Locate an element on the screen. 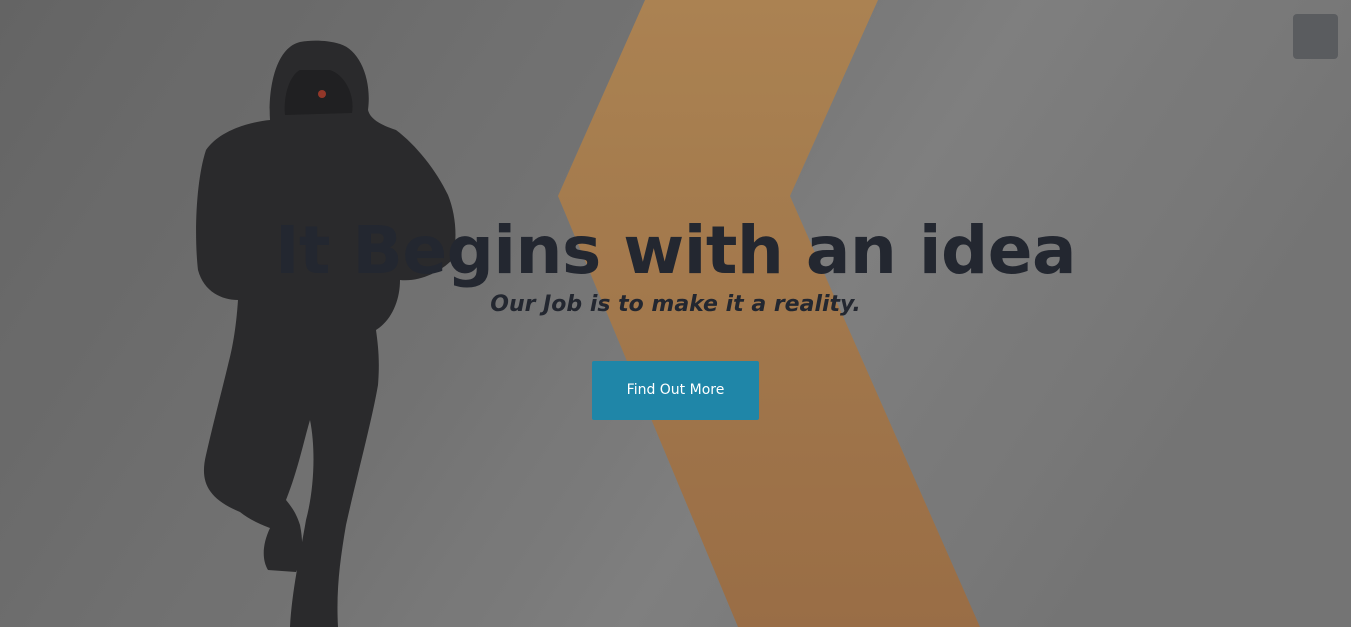  menu-toggle-button is located at coordinates (1315, 36).